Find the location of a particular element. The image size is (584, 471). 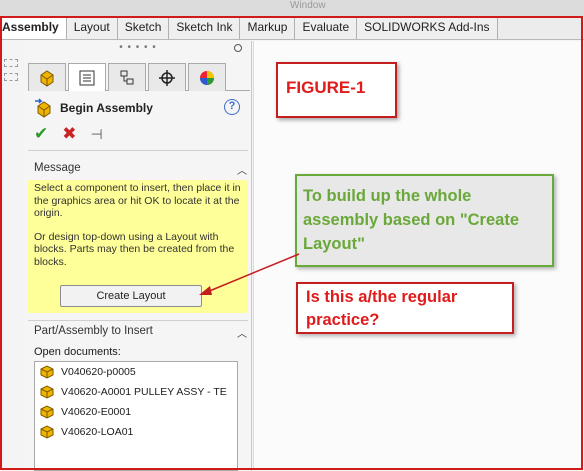

left-toolbar-strip is located at coordinates (12, 61).